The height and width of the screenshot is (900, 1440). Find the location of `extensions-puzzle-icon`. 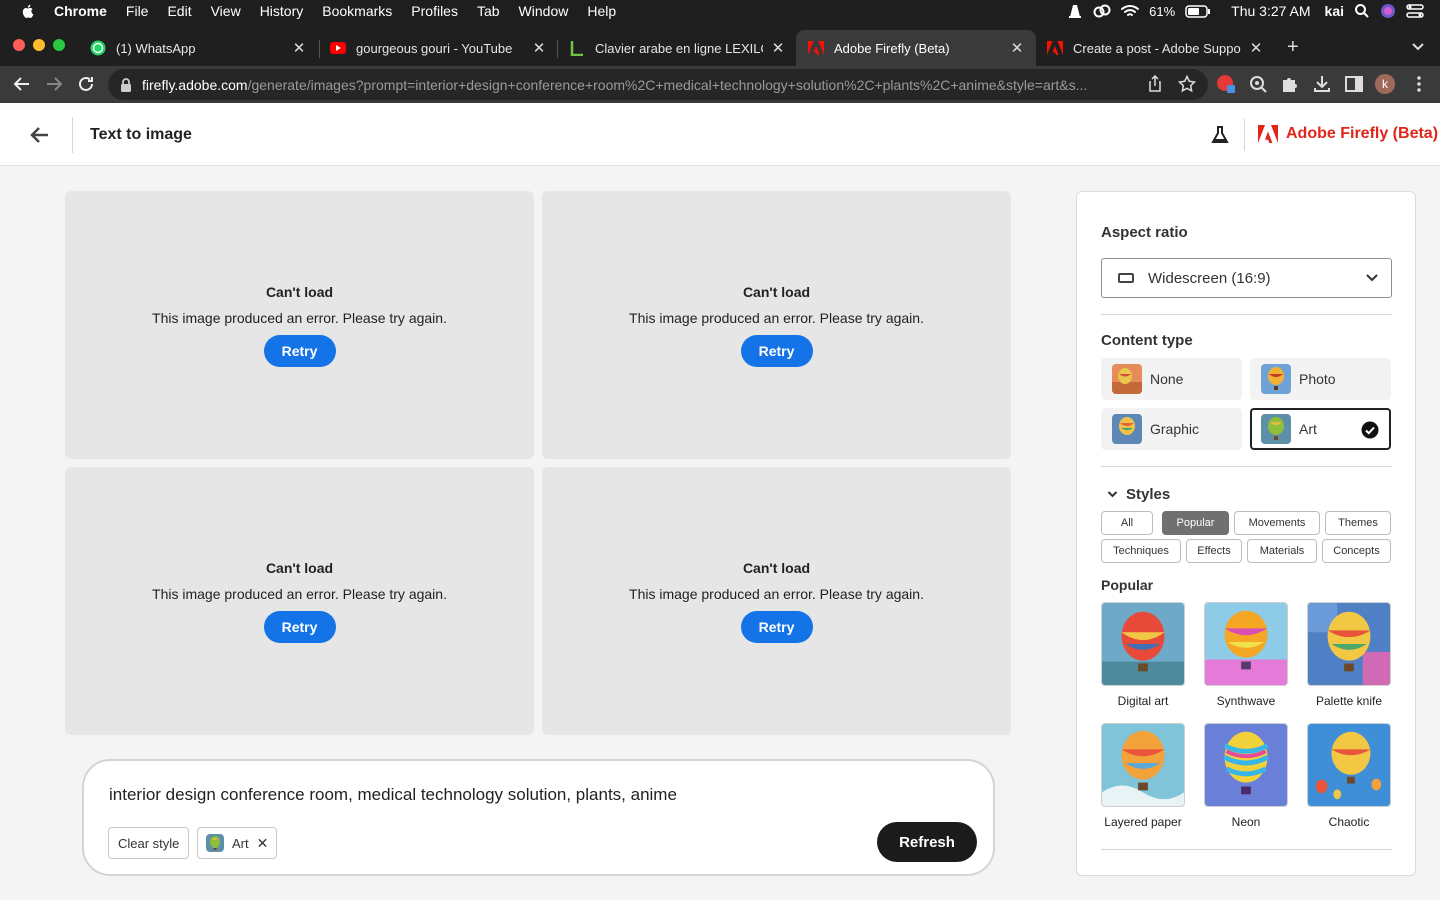

extensions-puzzle-icon is located at coordinates (1290, 84).